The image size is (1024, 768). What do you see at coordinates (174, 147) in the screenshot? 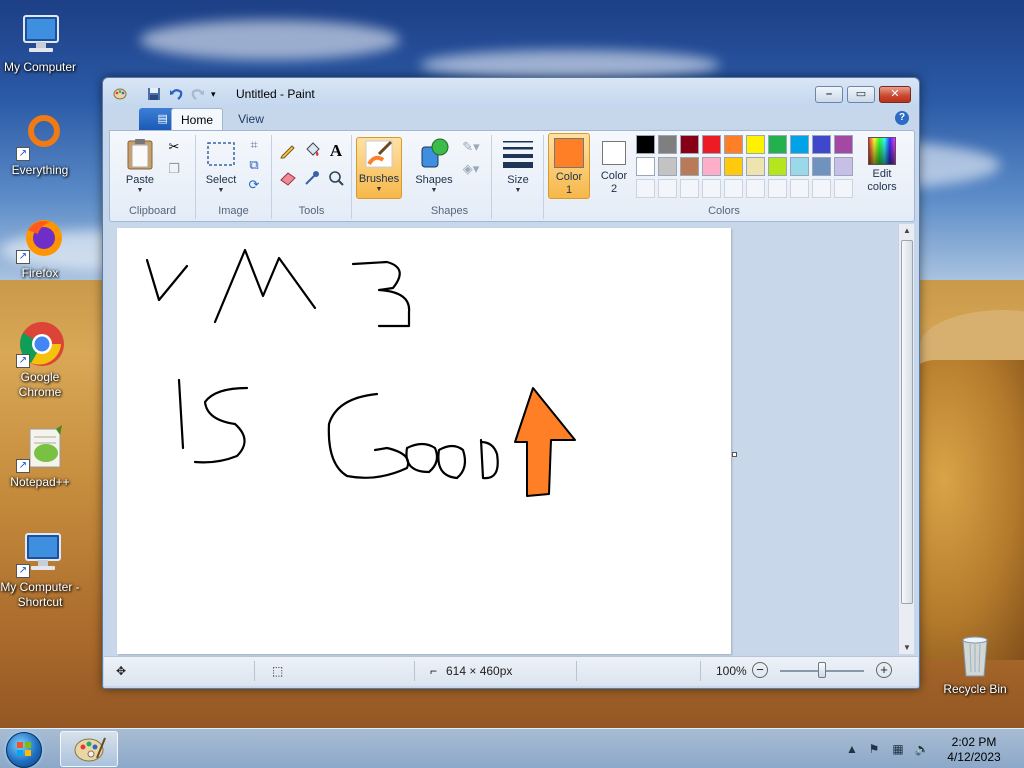
I see `cut-icon: ✂` at bounding box center [174, 147].